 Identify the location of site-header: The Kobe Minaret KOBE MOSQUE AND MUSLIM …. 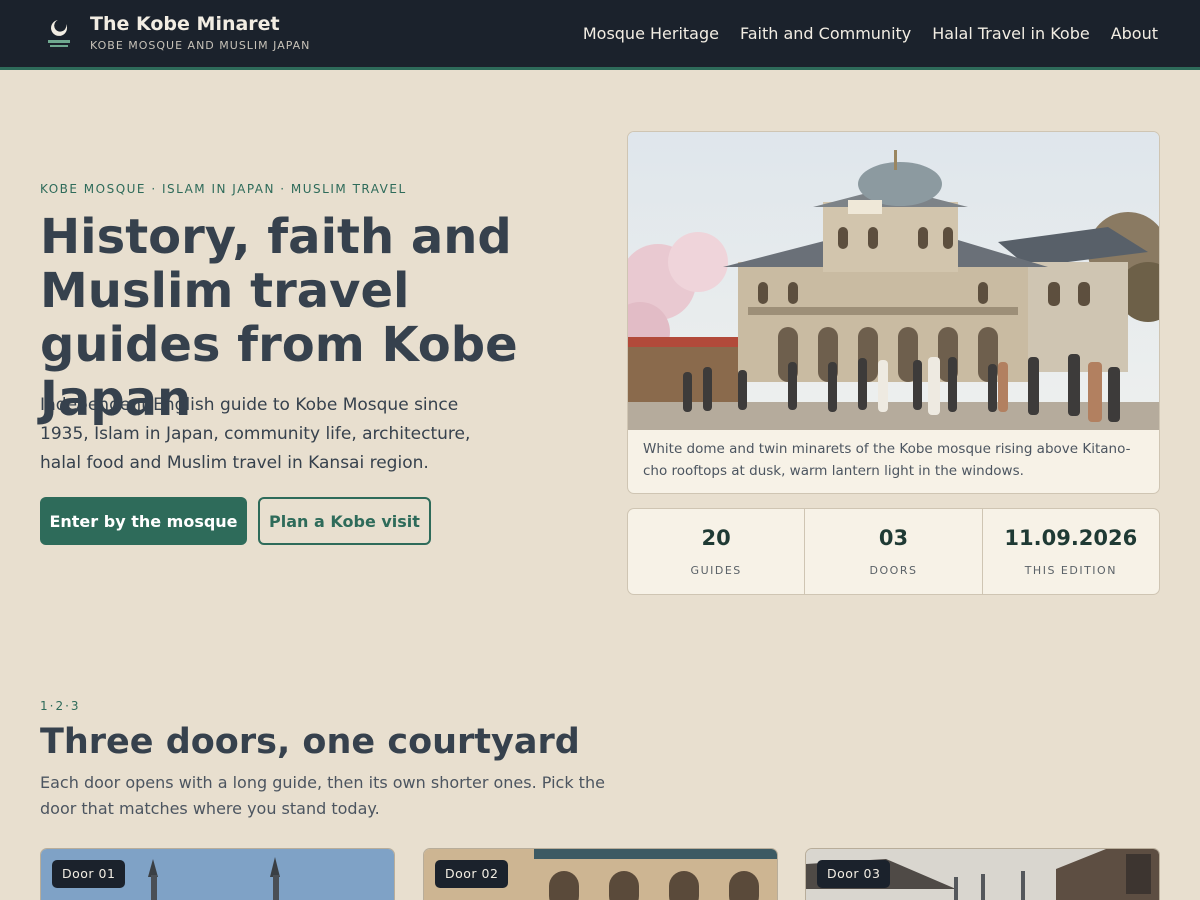
(600, 35).